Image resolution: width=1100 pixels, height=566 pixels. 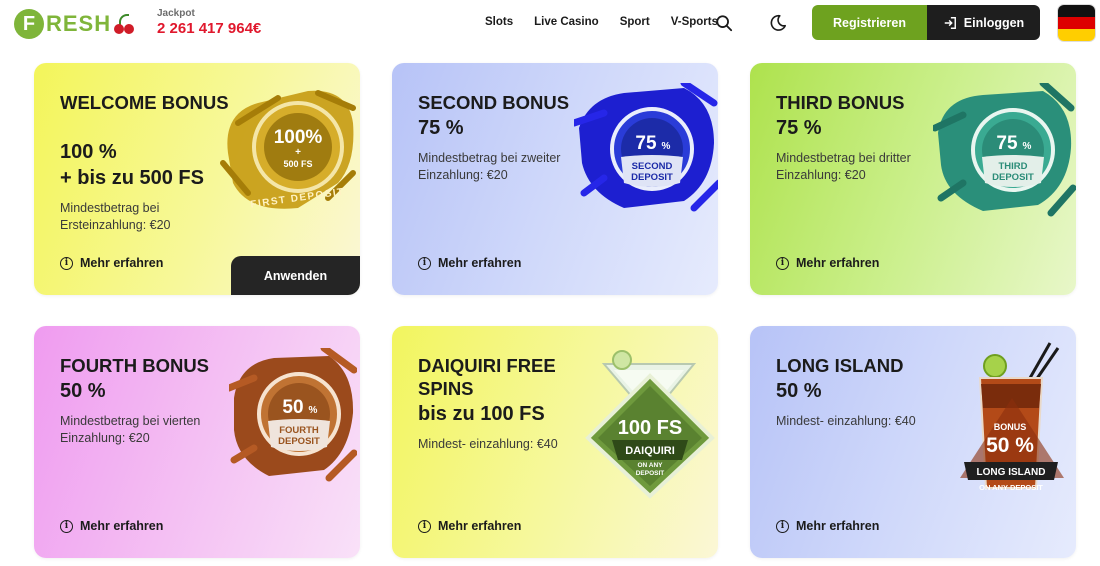 I want to click on nav-v-sports: V-Sports, so click(x=694, y=22).